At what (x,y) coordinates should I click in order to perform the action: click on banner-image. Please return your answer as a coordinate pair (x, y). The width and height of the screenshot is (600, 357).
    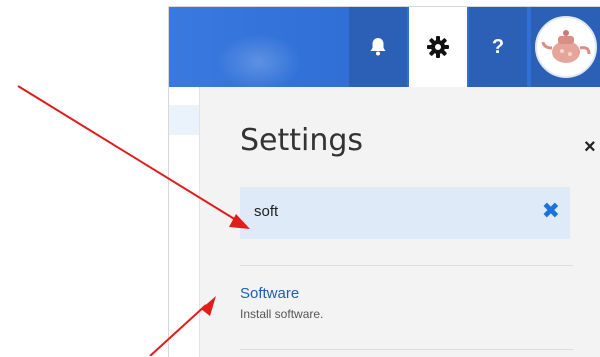
    Looking at the image, I should click on (259, 47).